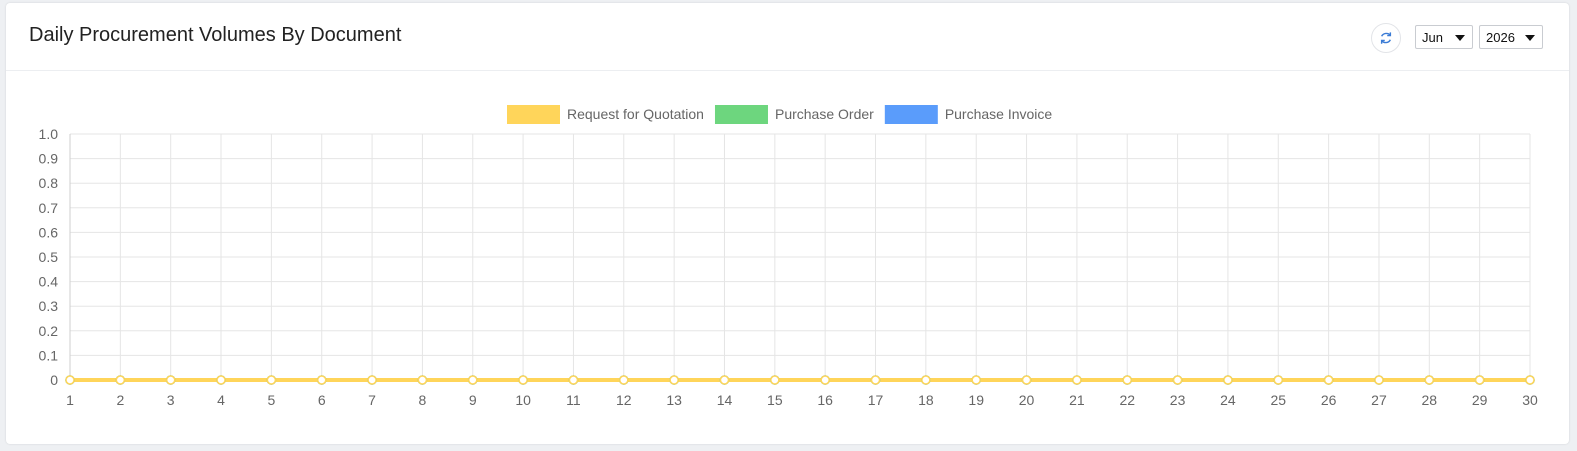 The width and height of the screenshot is (1577, 451). Describe the element at coordinates (674, 400) in the screenshot. I see `x-tick-label: 13` at that location.